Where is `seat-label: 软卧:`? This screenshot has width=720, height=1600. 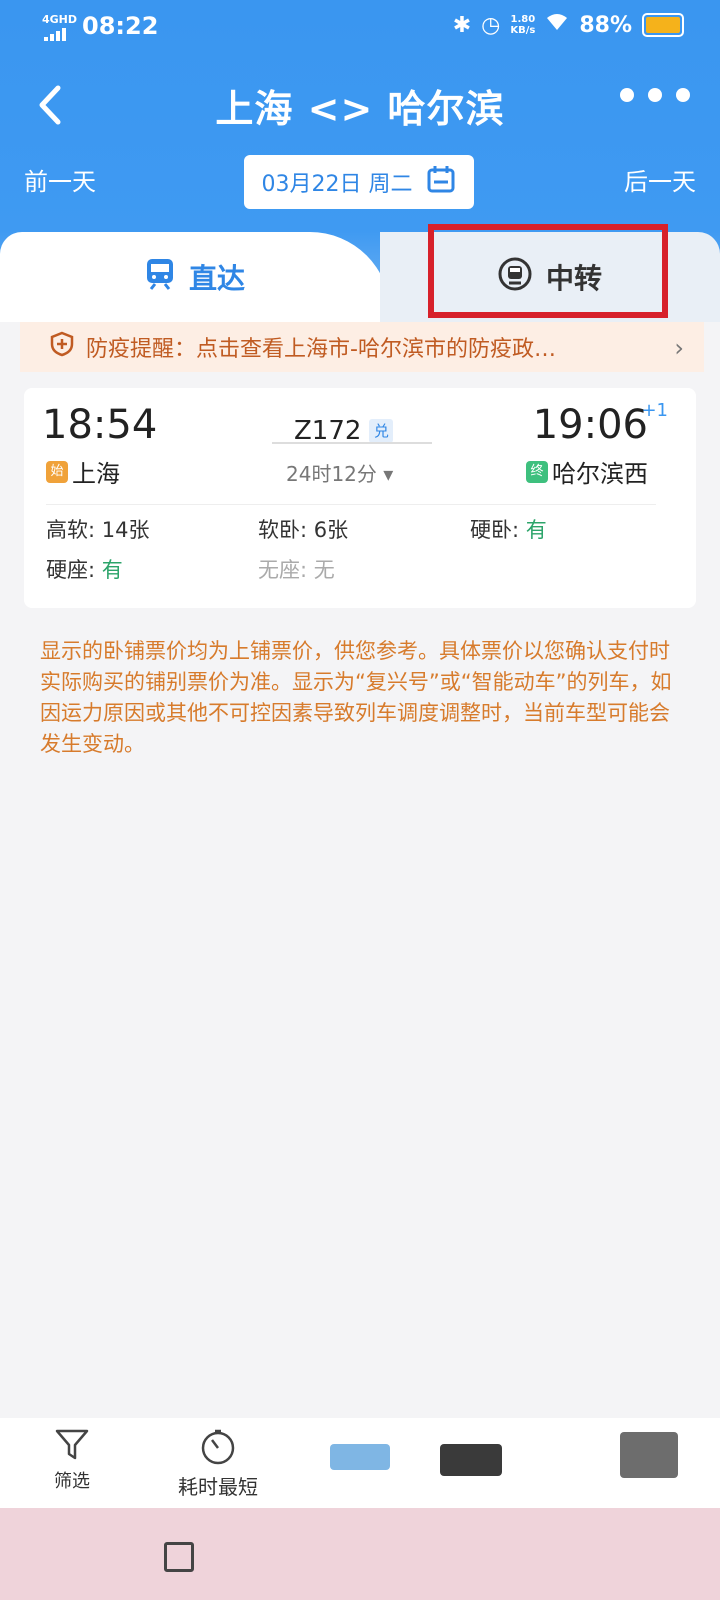
seat-label: 软卧: is located at coordinates (283, 530).